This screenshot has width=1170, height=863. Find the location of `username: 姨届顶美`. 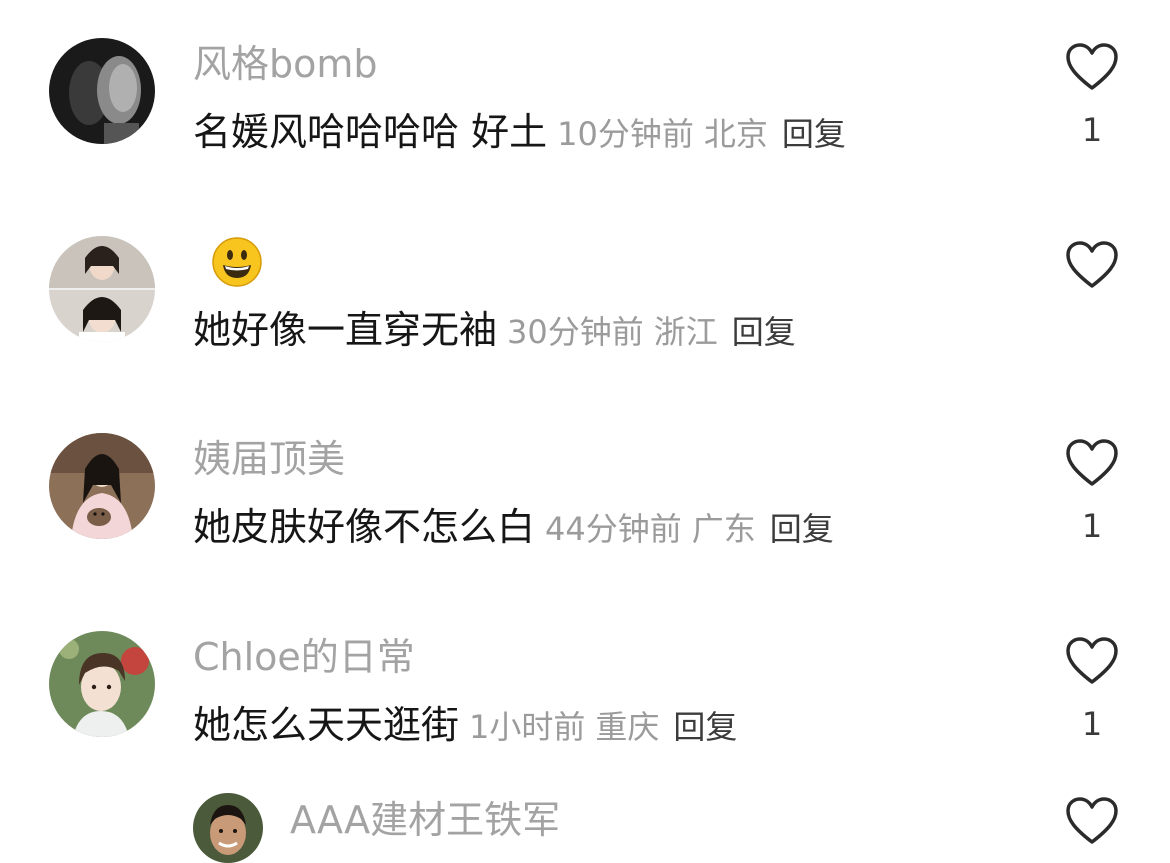

username: 姨届顶美 is located at coordinates (269, 459).